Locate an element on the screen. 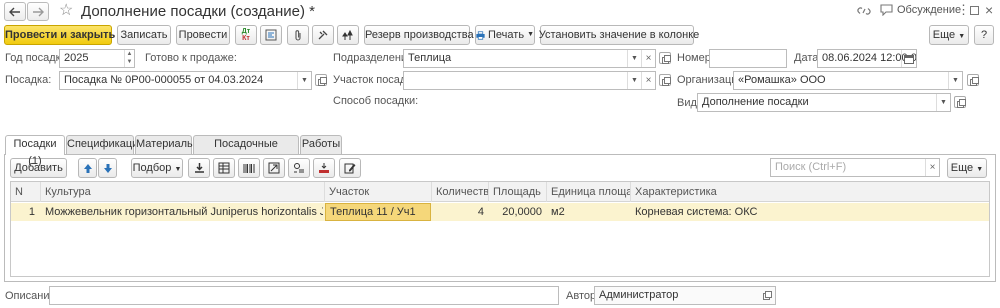 This screenshot has height=308, width=1000. table-more-button: Еще ▼ is located at coordinates (967, 168).